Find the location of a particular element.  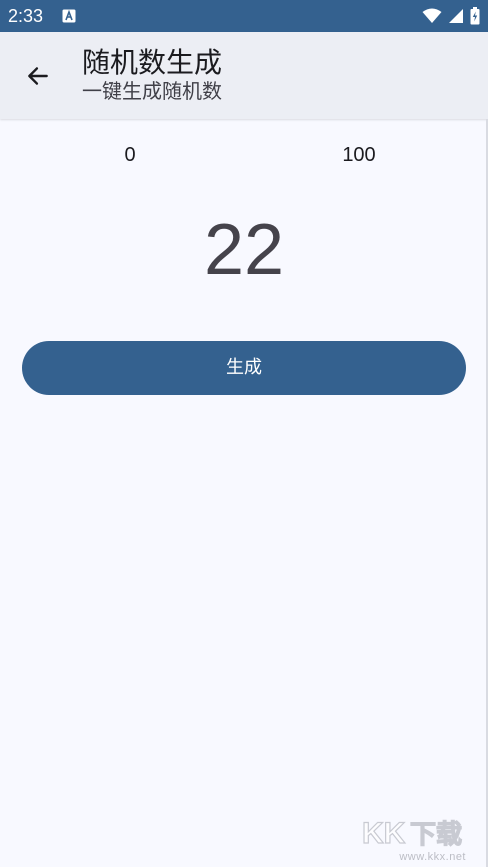

watermark-logo: KK 下载 is located at coordinates (412, 832).